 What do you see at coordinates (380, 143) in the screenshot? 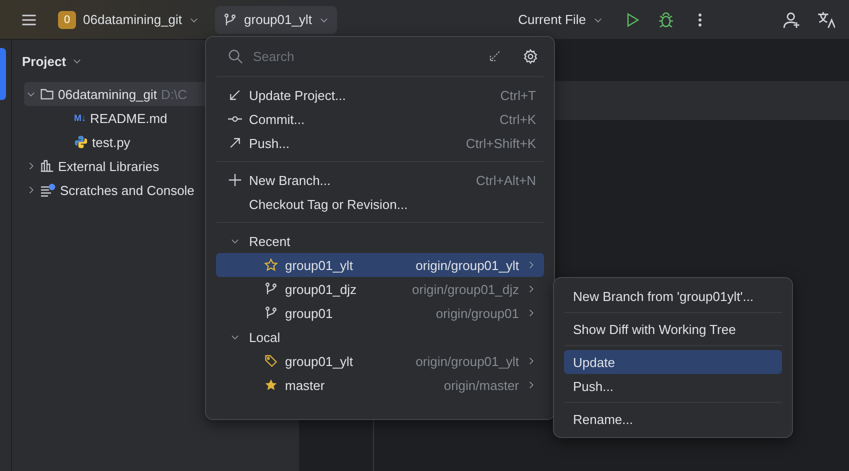
I see `menu-item: Push... Ctrl+Shift+K` at bounding box center [380, 143].